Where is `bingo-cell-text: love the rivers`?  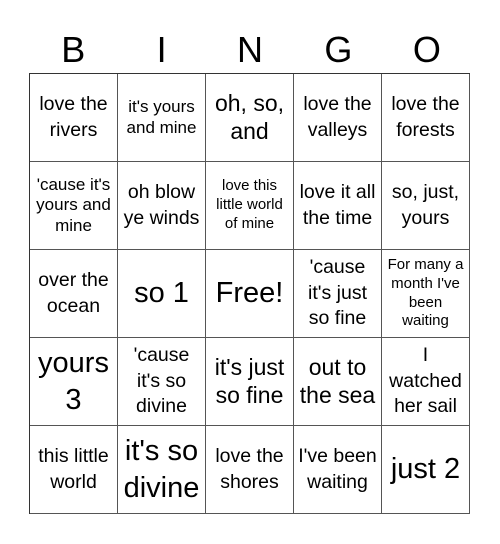 bingo-cell-text: love the rivers is located at coordinates (73, 117).